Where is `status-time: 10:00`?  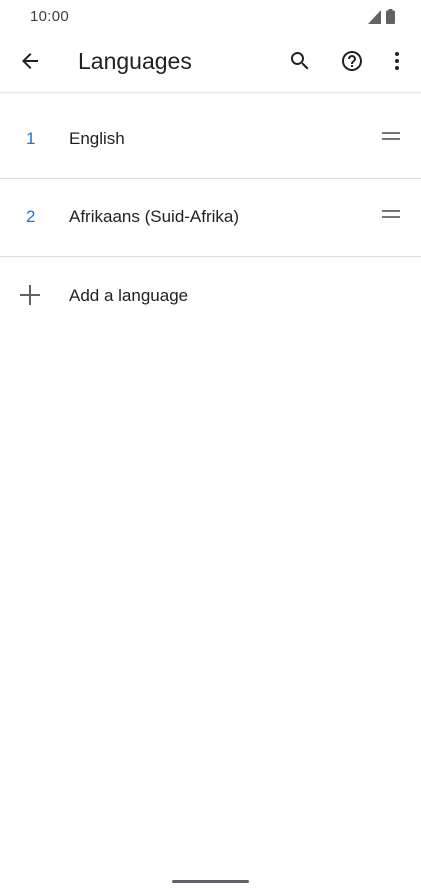
status-time: 10:00 is located at coordinates (50, 16).